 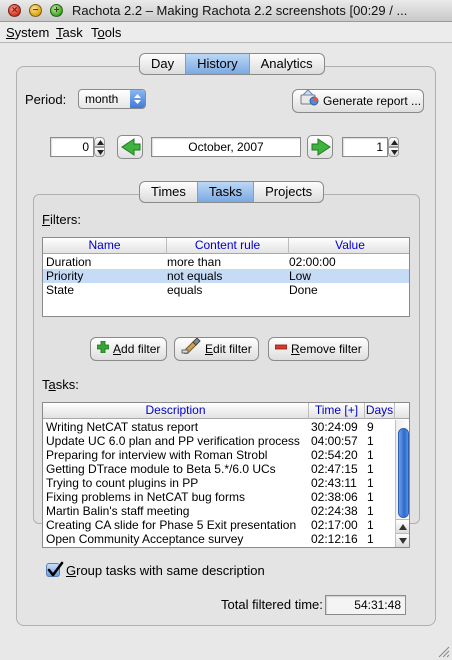 I want to click on scroll-up-icon, so click(x=402, y=526).